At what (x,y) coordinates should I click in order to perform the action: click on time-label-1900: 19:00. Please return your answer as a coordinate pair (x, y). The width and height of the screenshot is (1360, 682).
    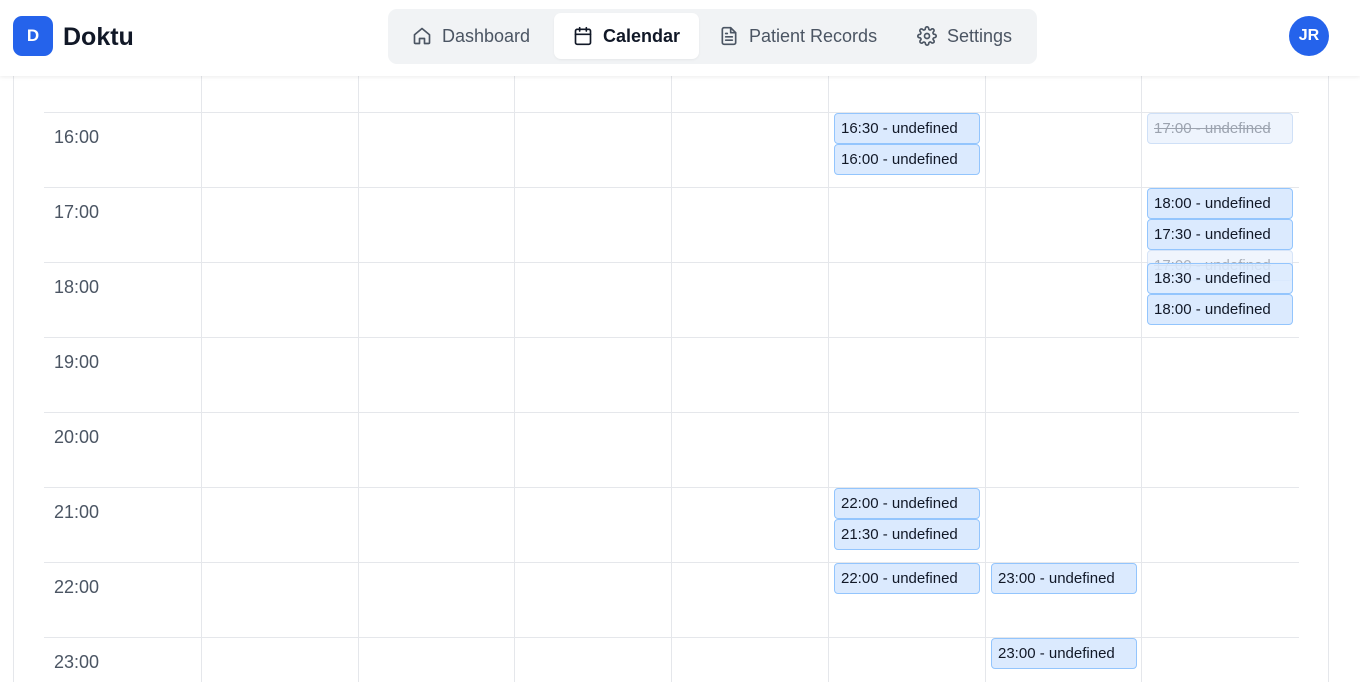
    Looking at the image, I should click on (77, 362).